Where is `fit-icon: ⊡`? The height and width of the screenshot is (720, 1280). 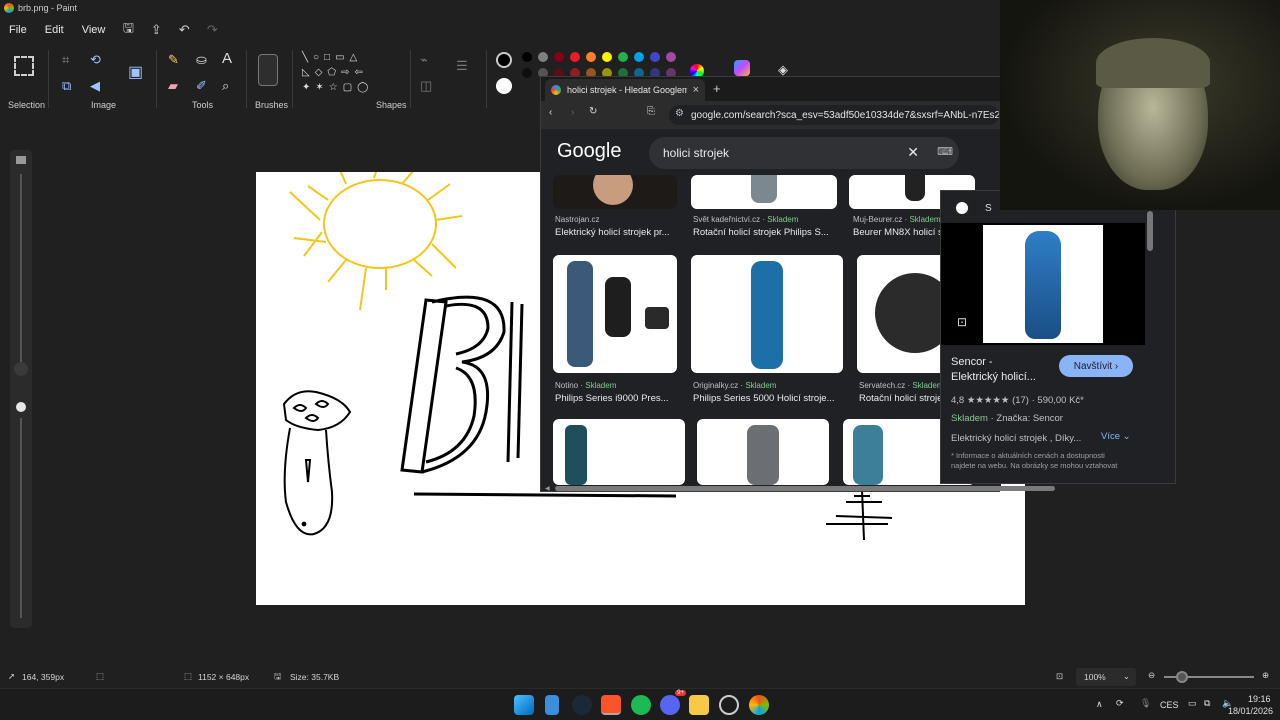
fit-icon: ⊡ is located at coordinates (1059, 676).